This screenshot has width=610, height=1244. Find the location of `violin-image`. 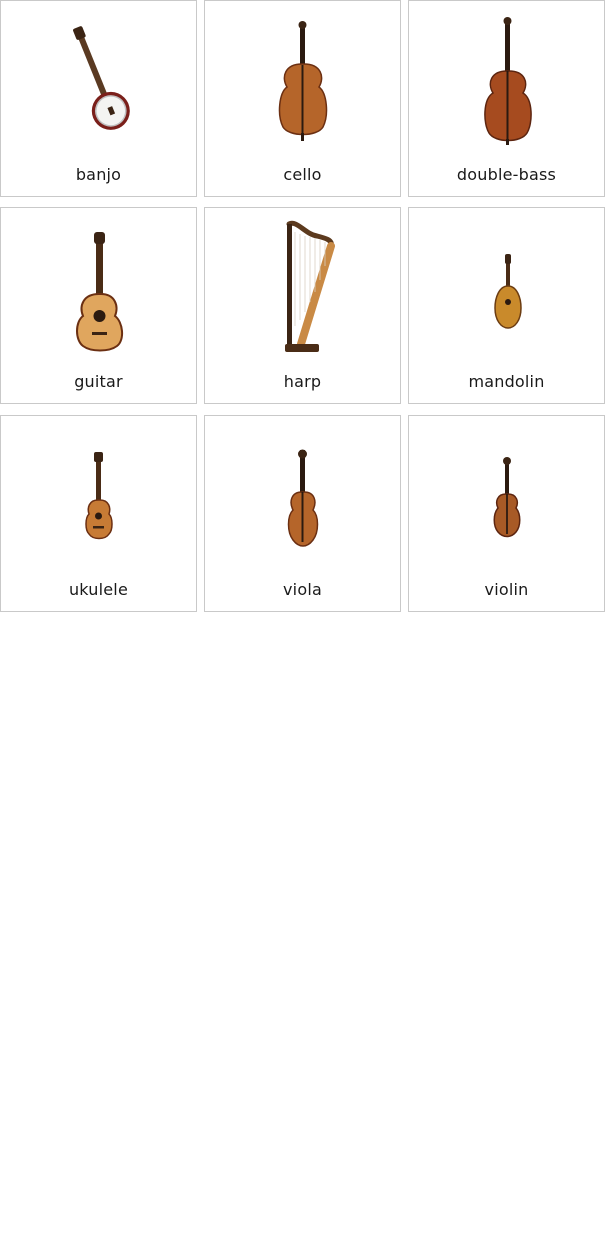

violin-image is located at coordinates (507, 494).